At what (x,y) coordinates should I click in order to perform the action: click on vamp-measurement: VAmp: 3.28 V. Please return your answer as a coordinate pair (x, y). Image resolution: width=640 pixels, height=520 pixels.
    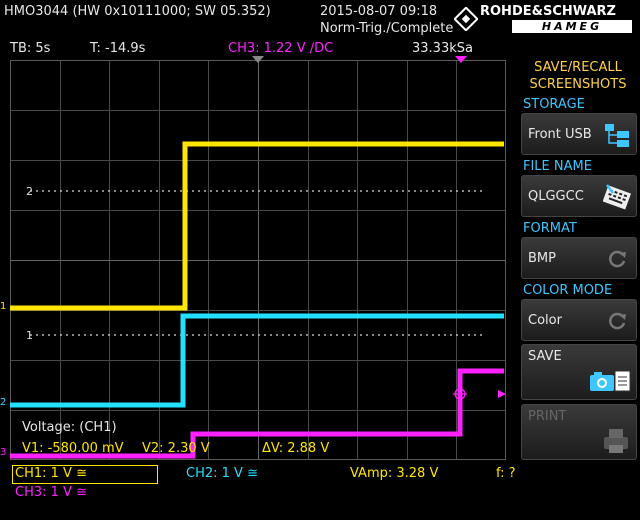
    Looking at the image, I should click on (394, 473).